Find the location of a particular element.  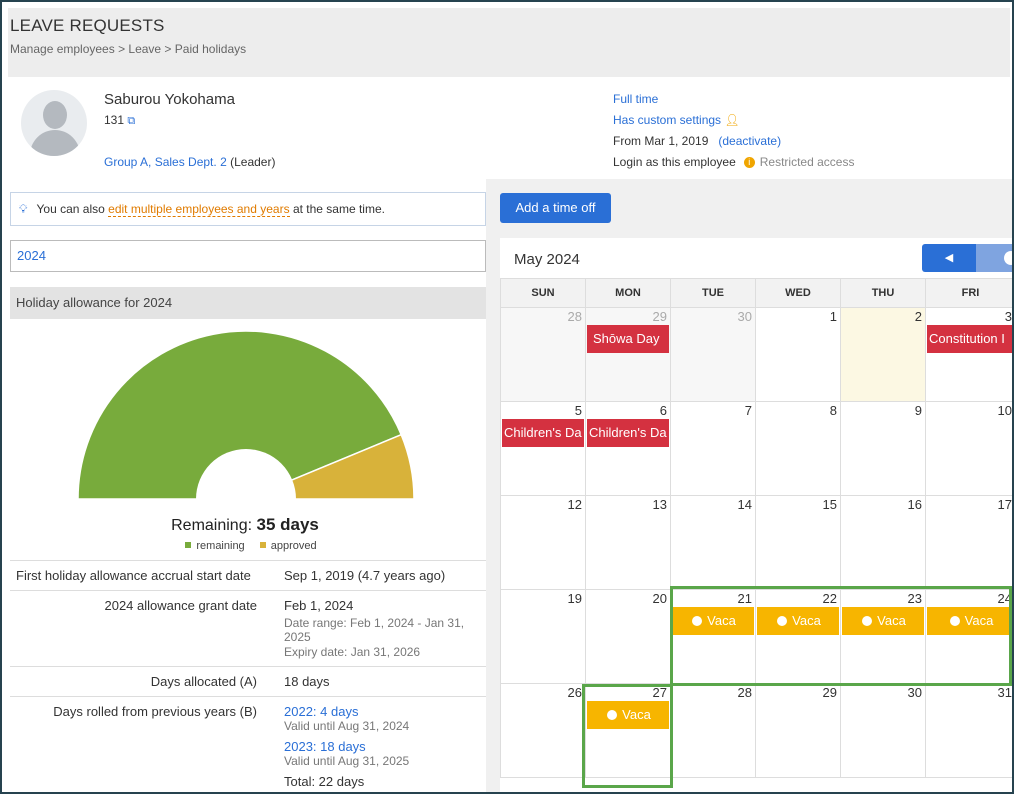

person-icon: 👤︎ is located at coordinates (732, 120).